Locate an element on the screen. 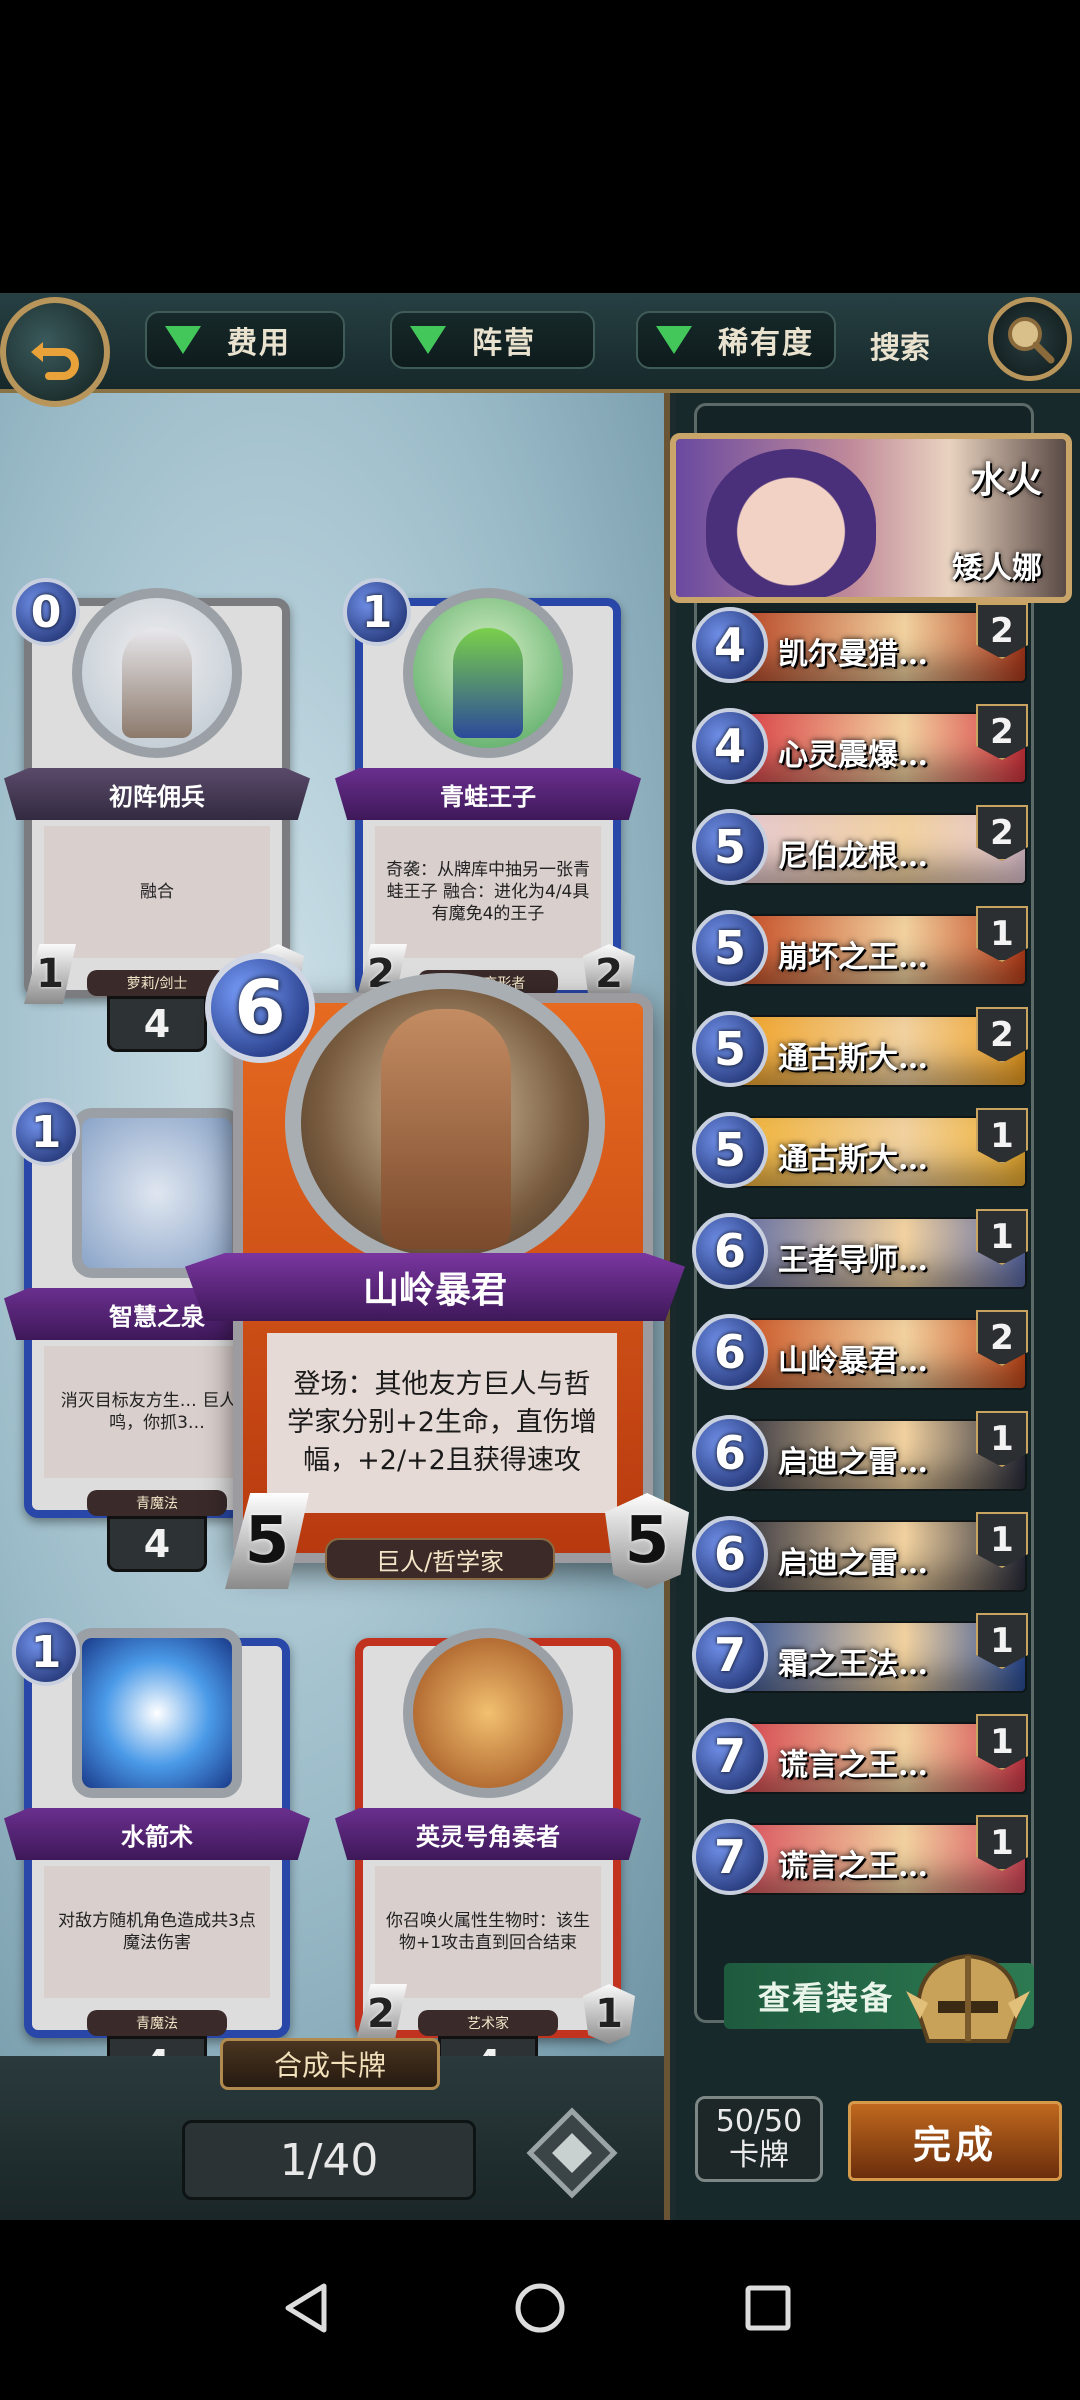 This screenshot has width=1080, height=2400. deck-card-row: 5 通古斯大… 2 is located at coordinates (862, 1050).